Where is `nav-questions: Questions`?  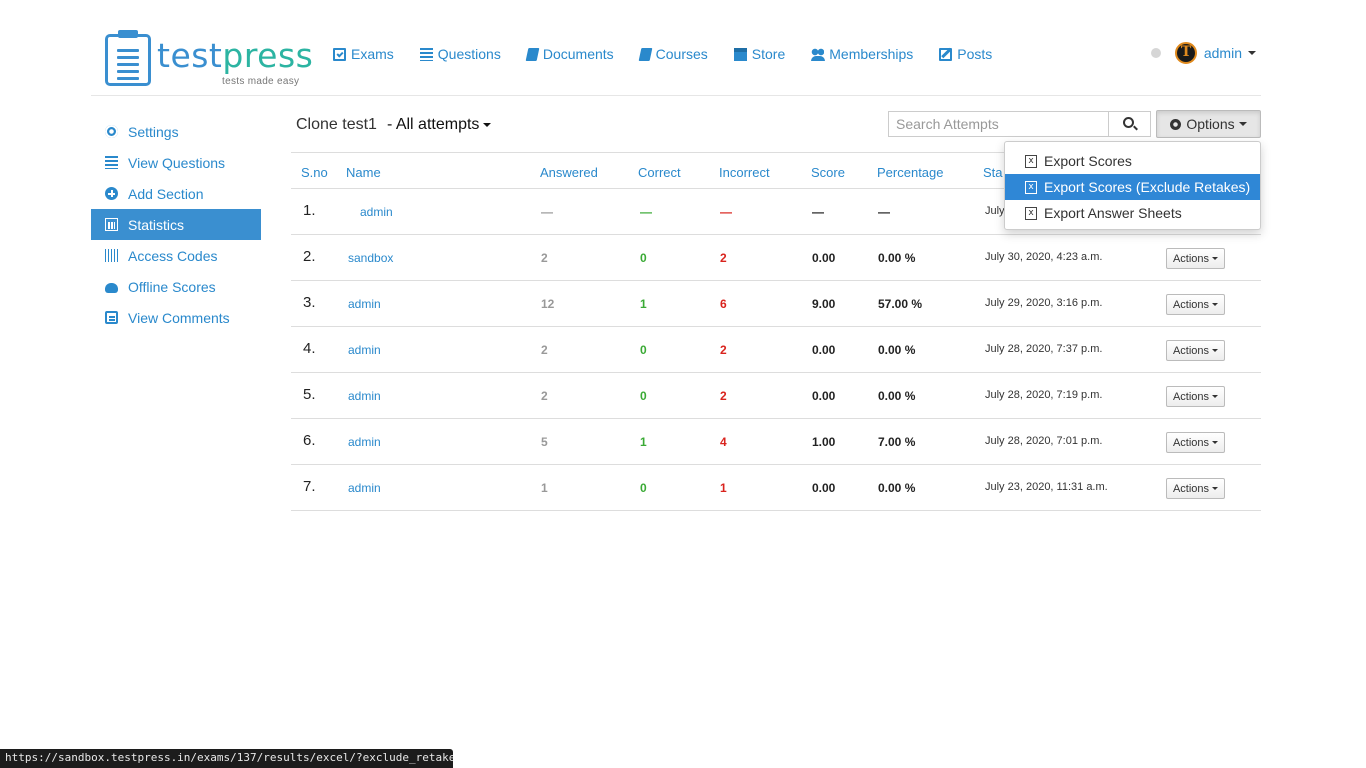 nav-questions: Questions is located at coordinates (460, 54).